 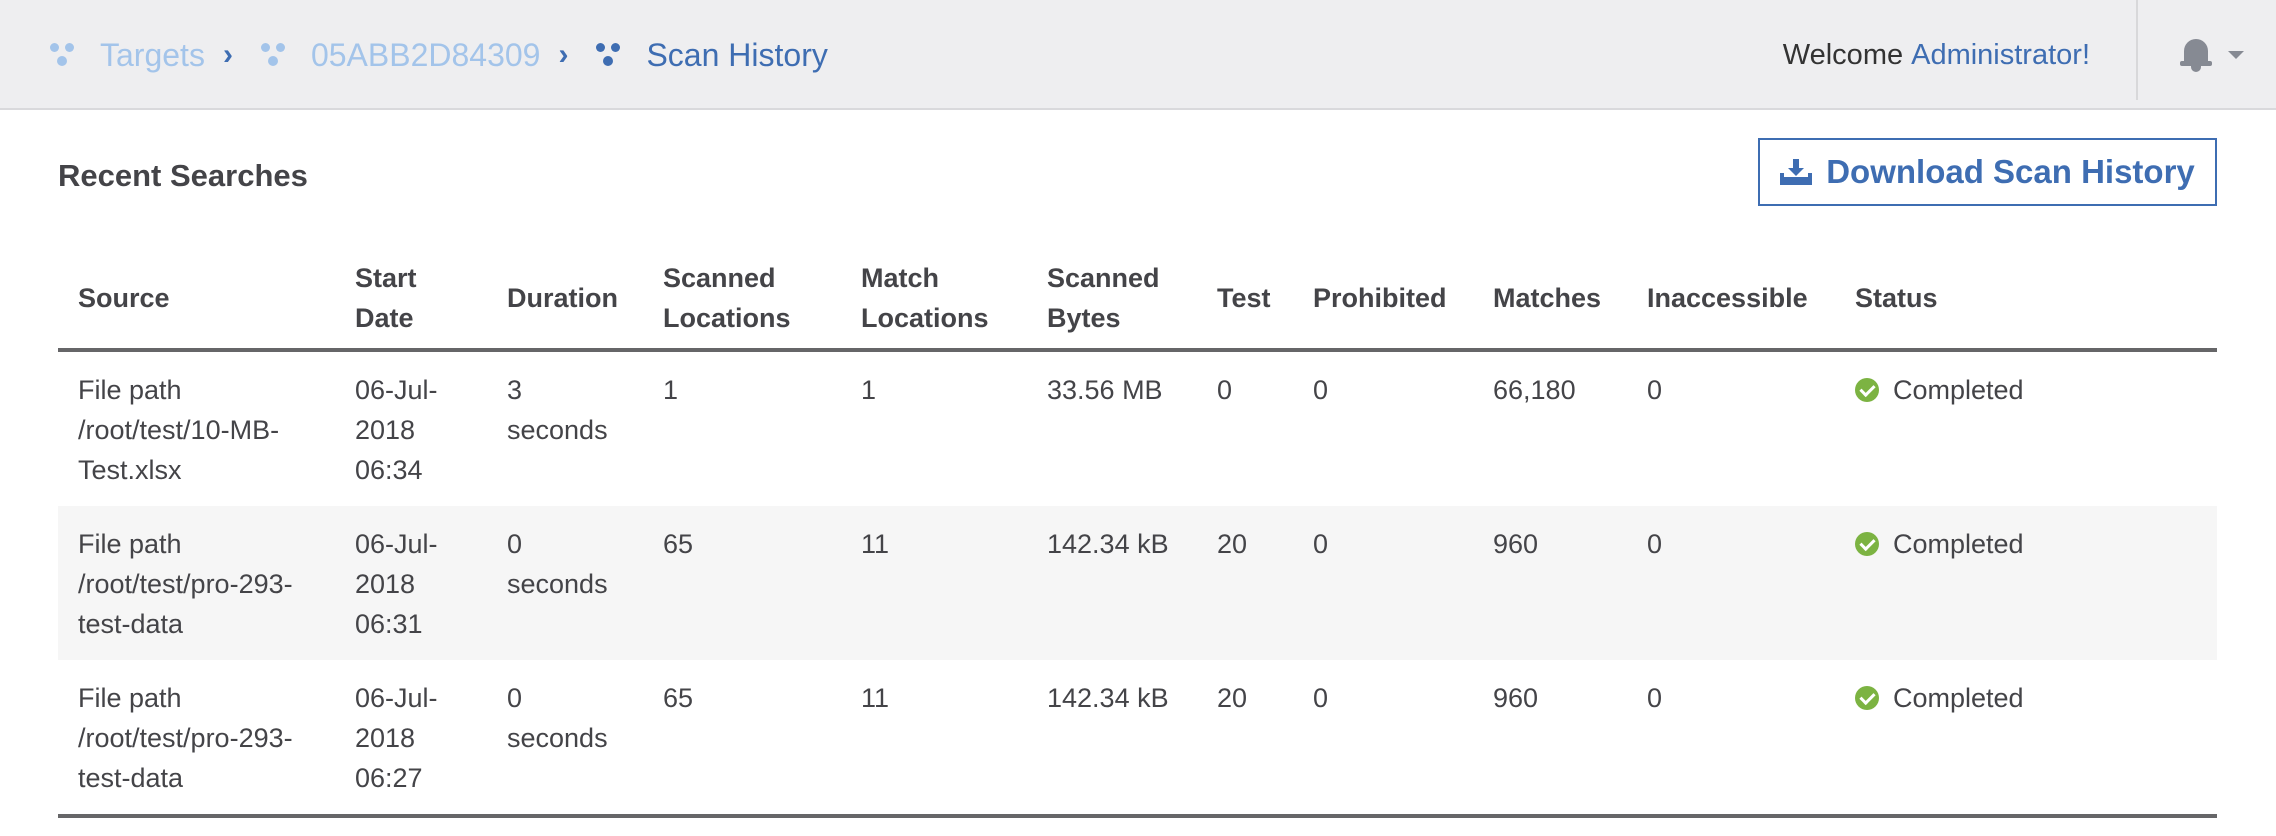 What do you see at coordinates (2196, 55) in the screenshot?
I see `bell-icon` at bounding box center [2196, 55].